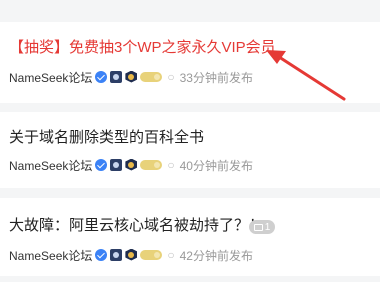 Image resolution: width=380 pixels, height=282 pixels. What do you see at coordinates (258, 227) in the screenshot?
I see `image-icon` at bounding box center [258, 227].